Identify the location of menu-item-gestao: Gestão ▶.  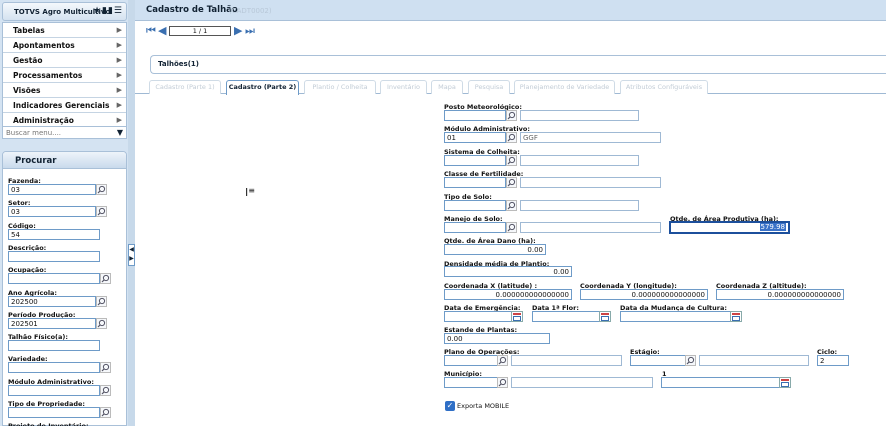
(64, 60).